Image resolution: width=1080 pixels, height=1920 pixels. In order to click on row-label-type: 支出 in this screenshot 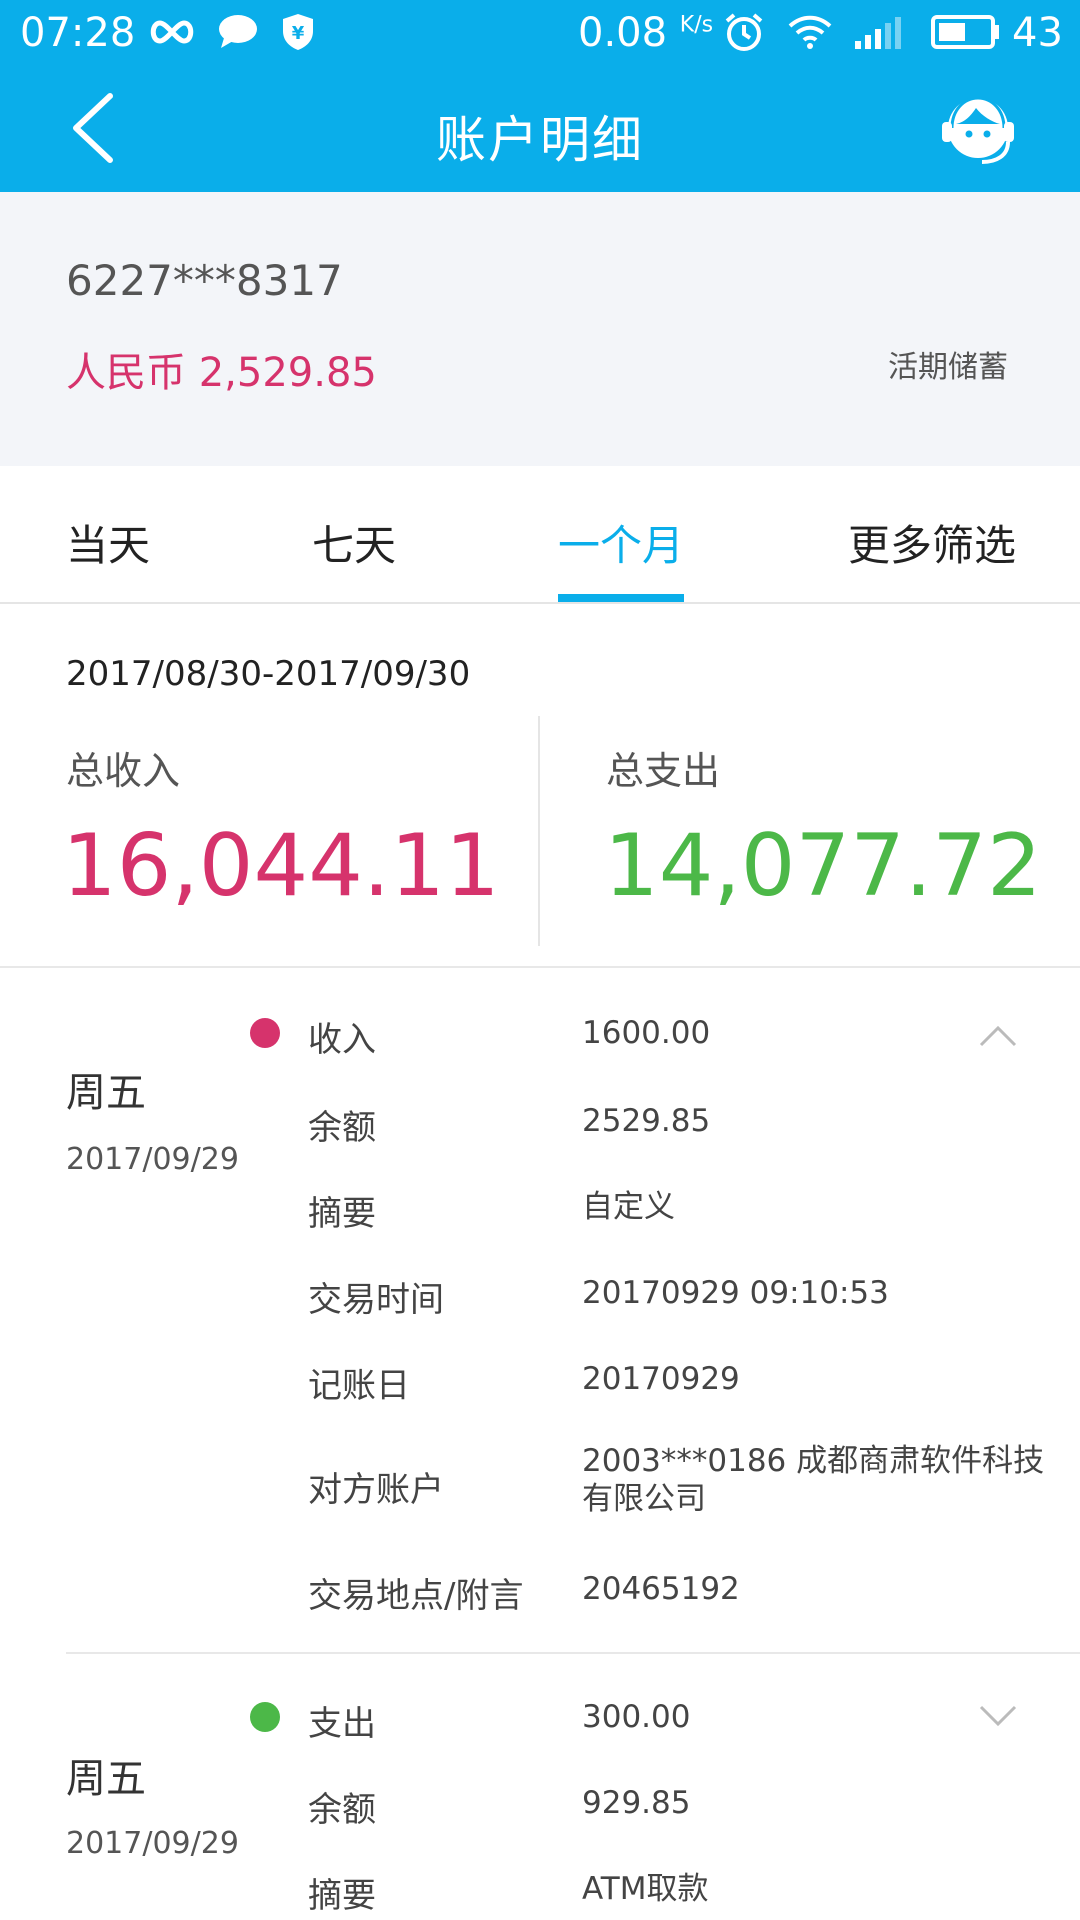, I will do `click(342, 1724)`.